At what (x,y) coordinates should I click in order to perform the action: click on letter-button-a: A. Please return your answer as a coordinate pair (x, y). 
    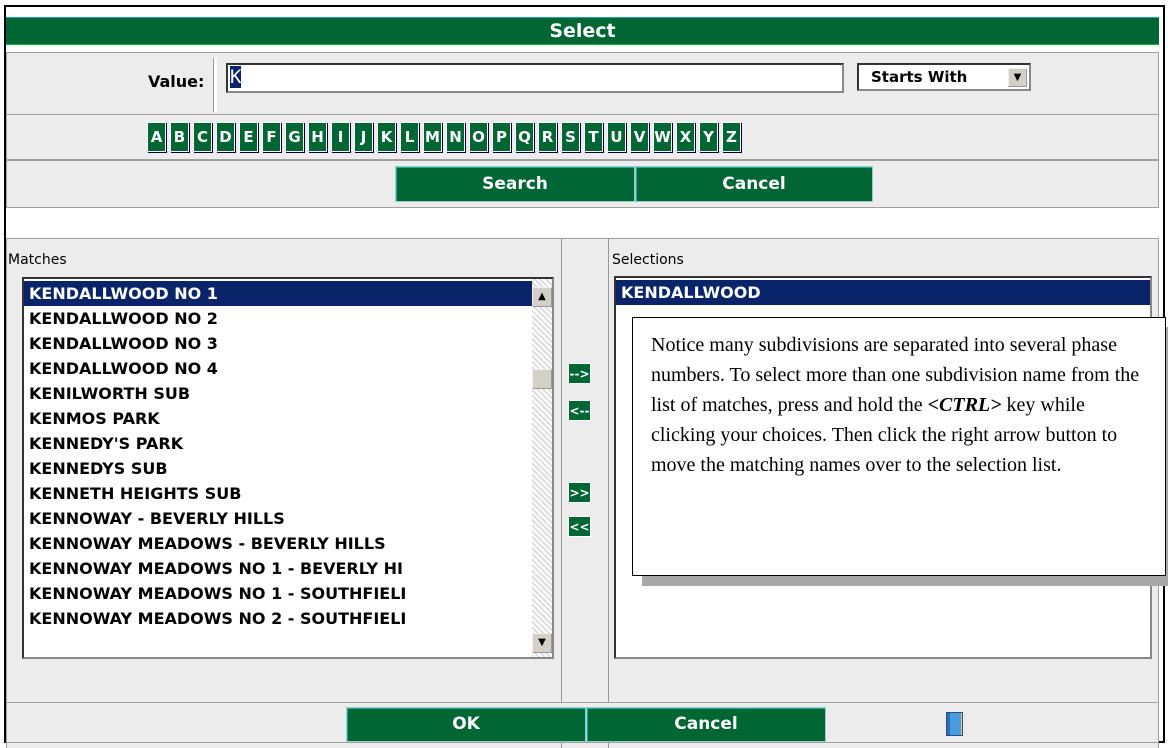
    Looking at the image, I should click on (156, 137).